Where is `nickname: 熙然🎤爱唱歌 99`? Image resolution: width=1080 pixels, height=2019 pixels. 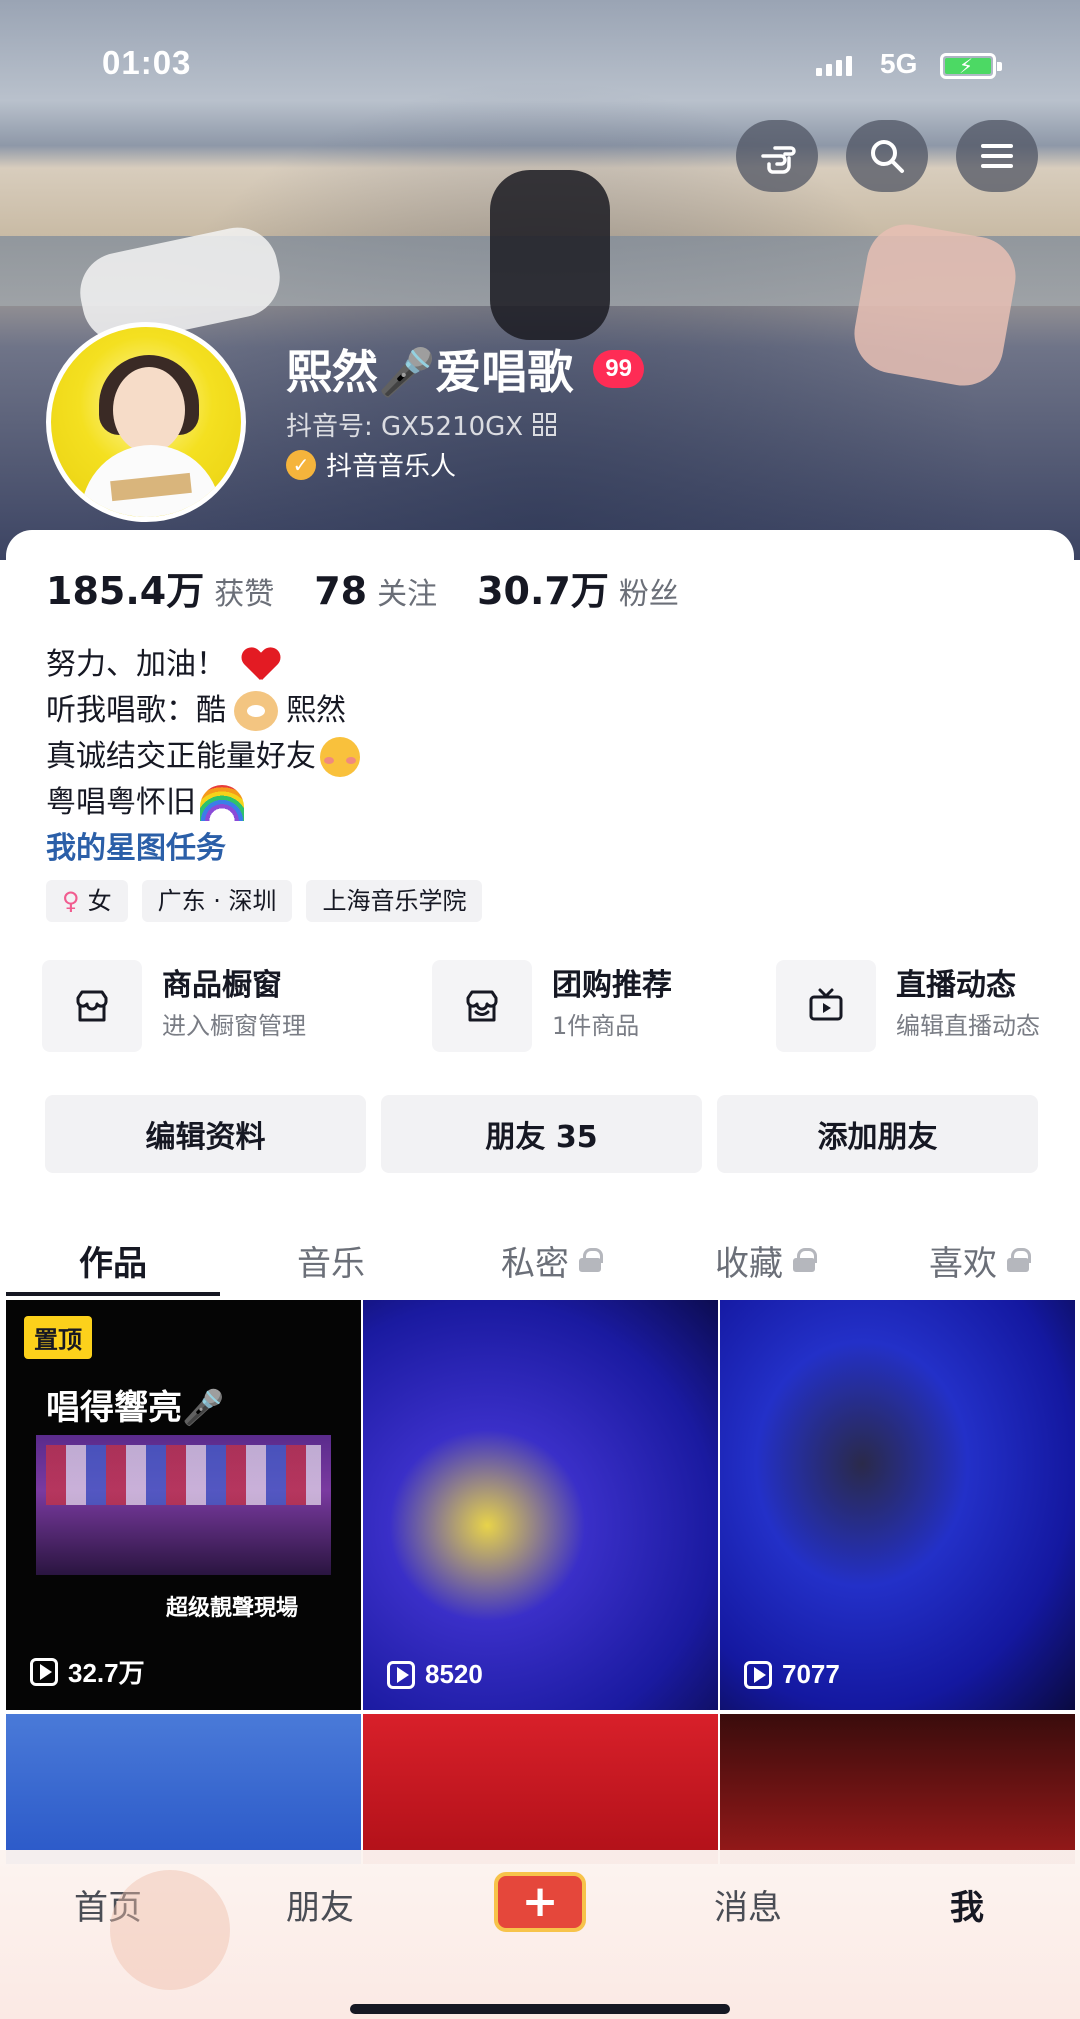
nickname: 熙然🎤爱唱歌 99 is located at coordinates (465, 369).